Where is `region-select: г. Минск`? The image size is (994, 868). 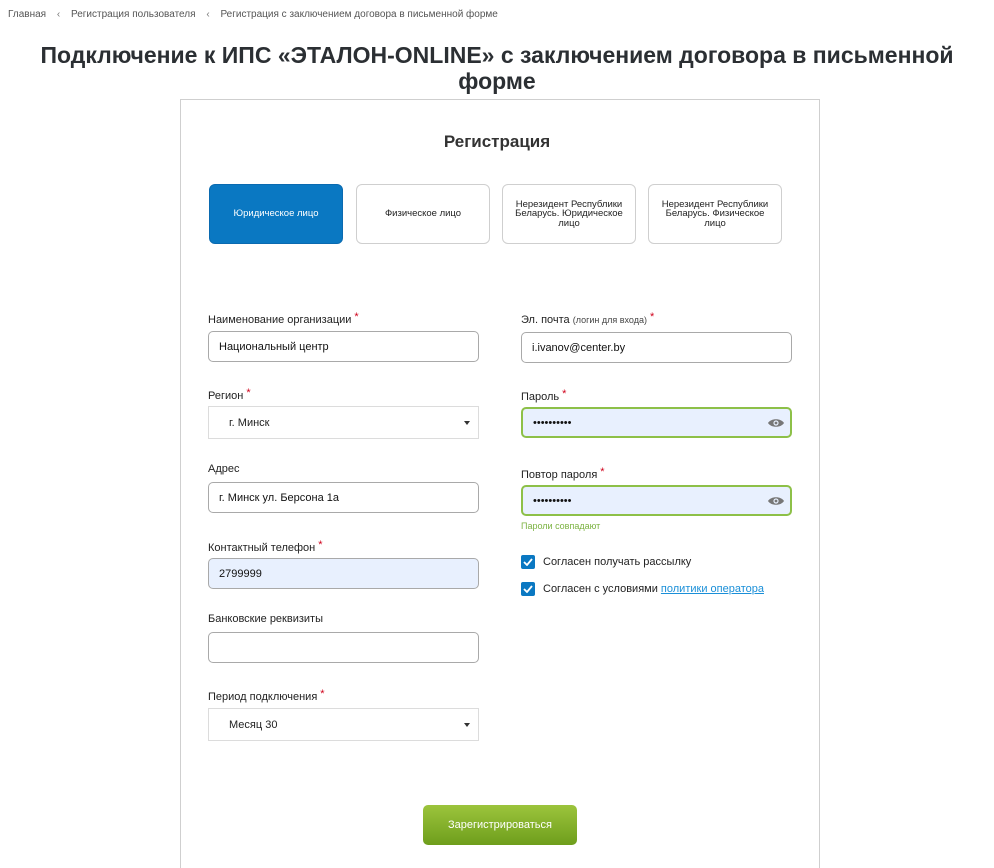 region-select: г. Минск is located at coordinates (343, 422).